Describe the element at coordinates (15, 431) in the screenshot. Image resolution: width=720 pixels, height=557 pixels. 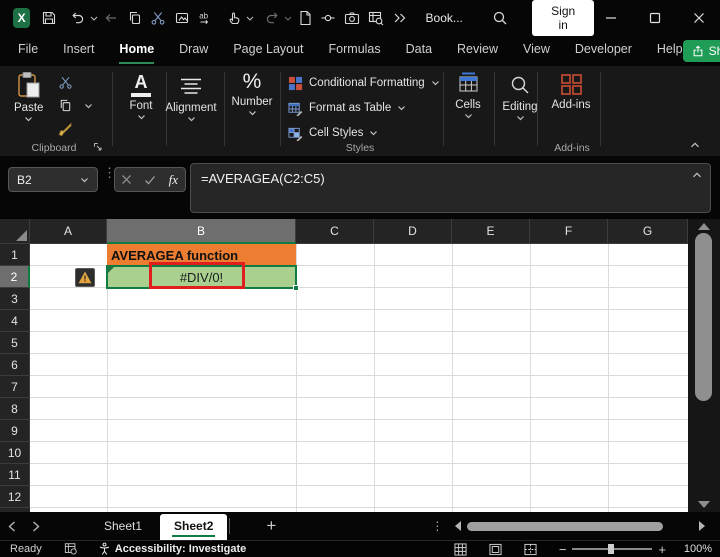
I see `row-header-9: 9` at that location.